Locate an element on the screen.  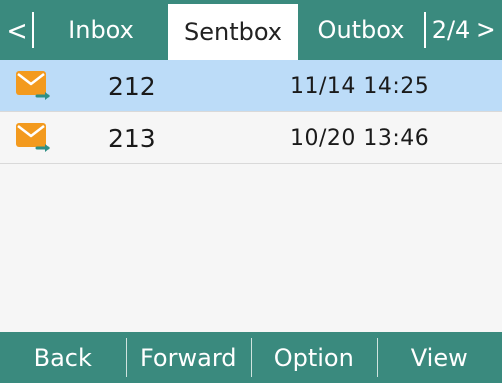
tab-inbox: Inbox is located at coordinates (101, 30).